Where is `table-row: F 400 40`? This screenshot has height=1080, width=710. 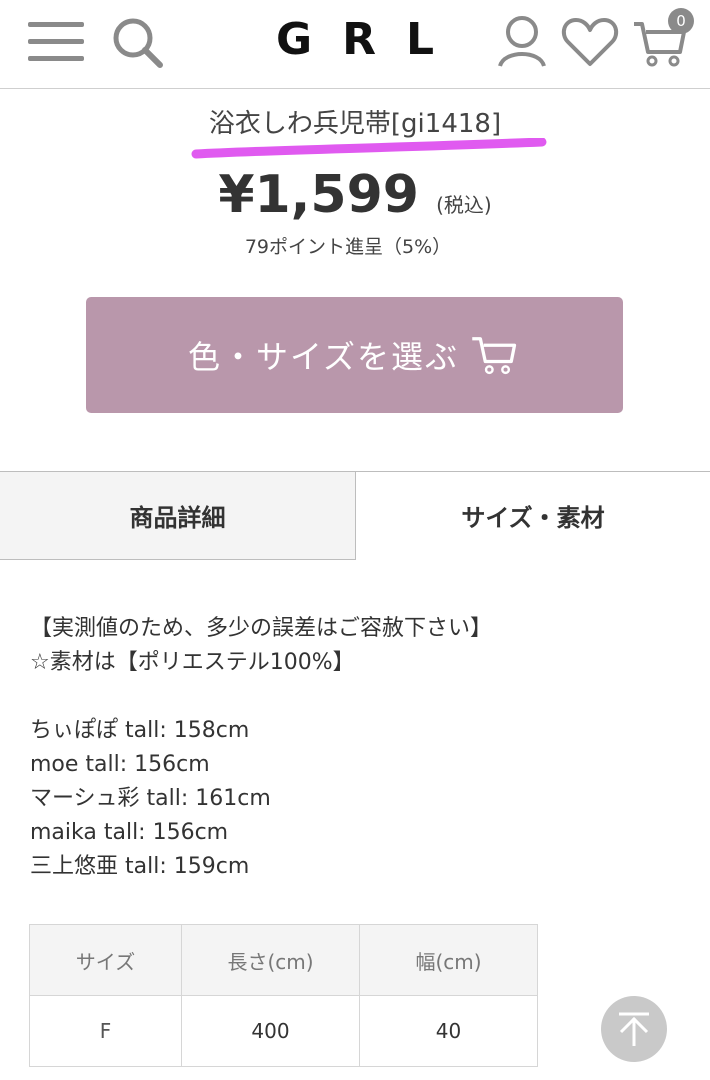
table-row: F 400 40 is located at coordinates (283, 1031).